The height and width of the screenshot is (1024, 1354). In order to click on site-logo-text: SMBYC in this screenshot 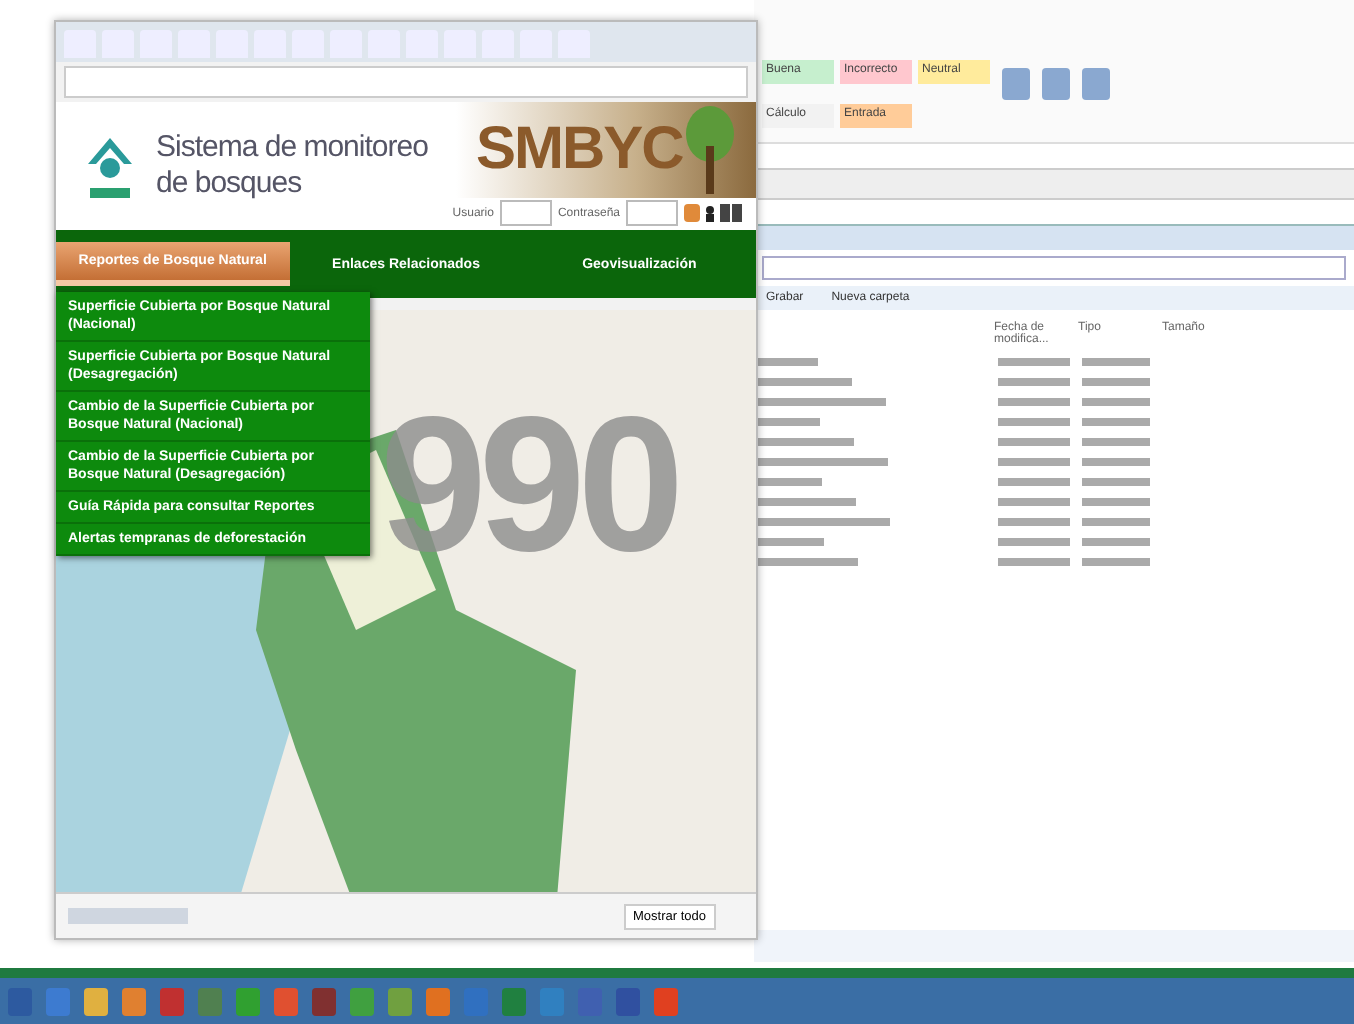, I will do `click(578, 150)`.